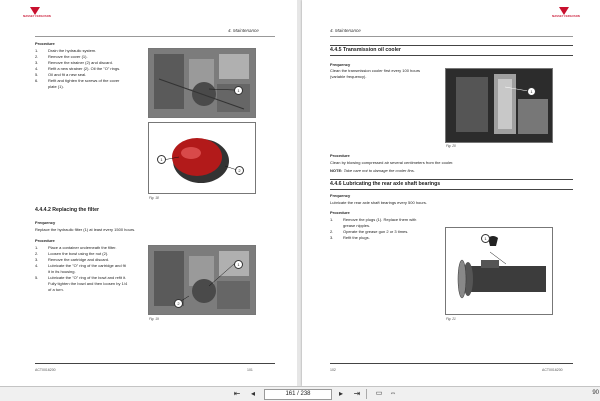 The width and height of the screenshot is (600, 401). Describe the element at coordinates (357, 394) in the screenshot. I see `last-page-icon: ⇥` at that location.